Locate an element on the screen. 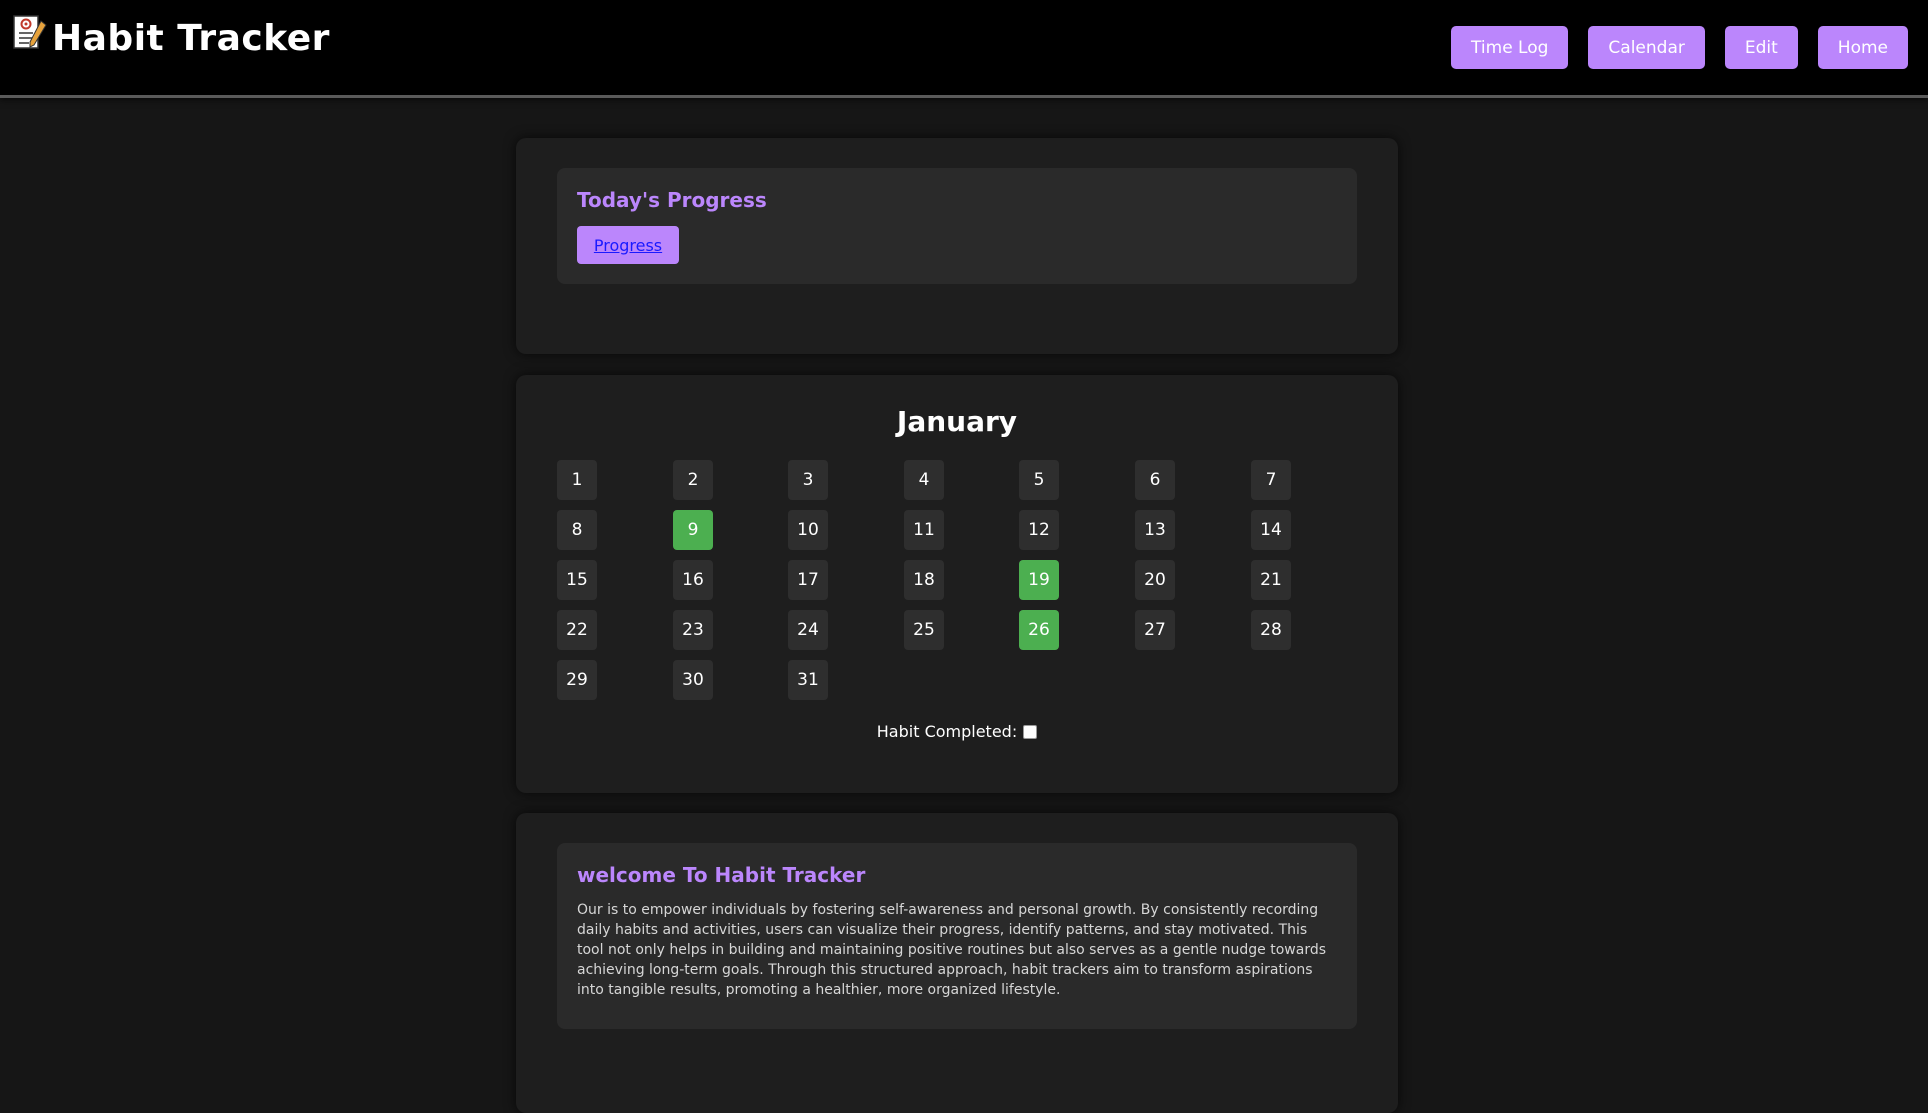  progress-link-button: Progress is located at coordinates (628, 245).